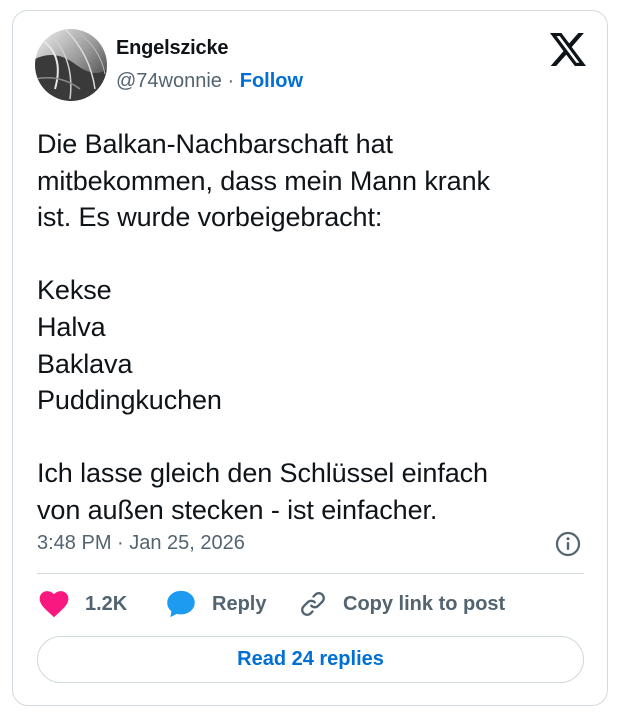 Image resolution: width=620 pixels, height=718 pixels. I want to click on follow-button: Follow, so click(271, 81).